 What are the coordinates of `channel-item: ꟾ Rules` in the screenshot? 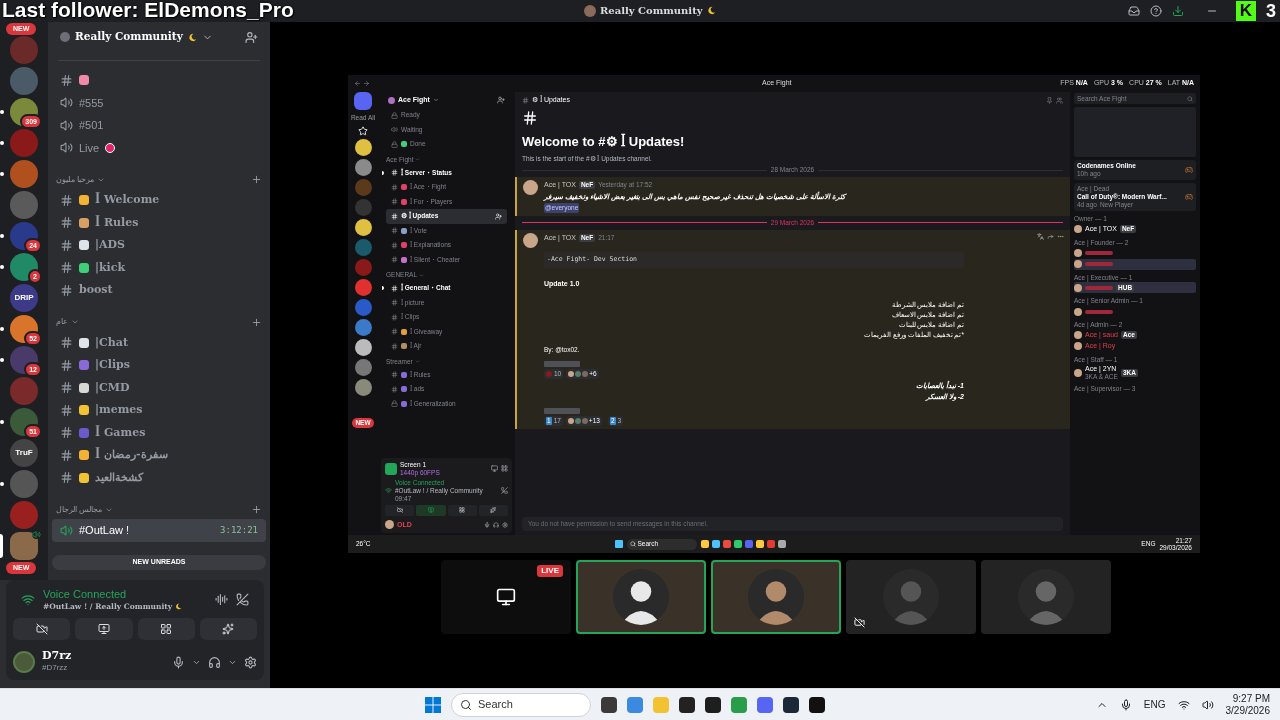 It's located at (159, 222).